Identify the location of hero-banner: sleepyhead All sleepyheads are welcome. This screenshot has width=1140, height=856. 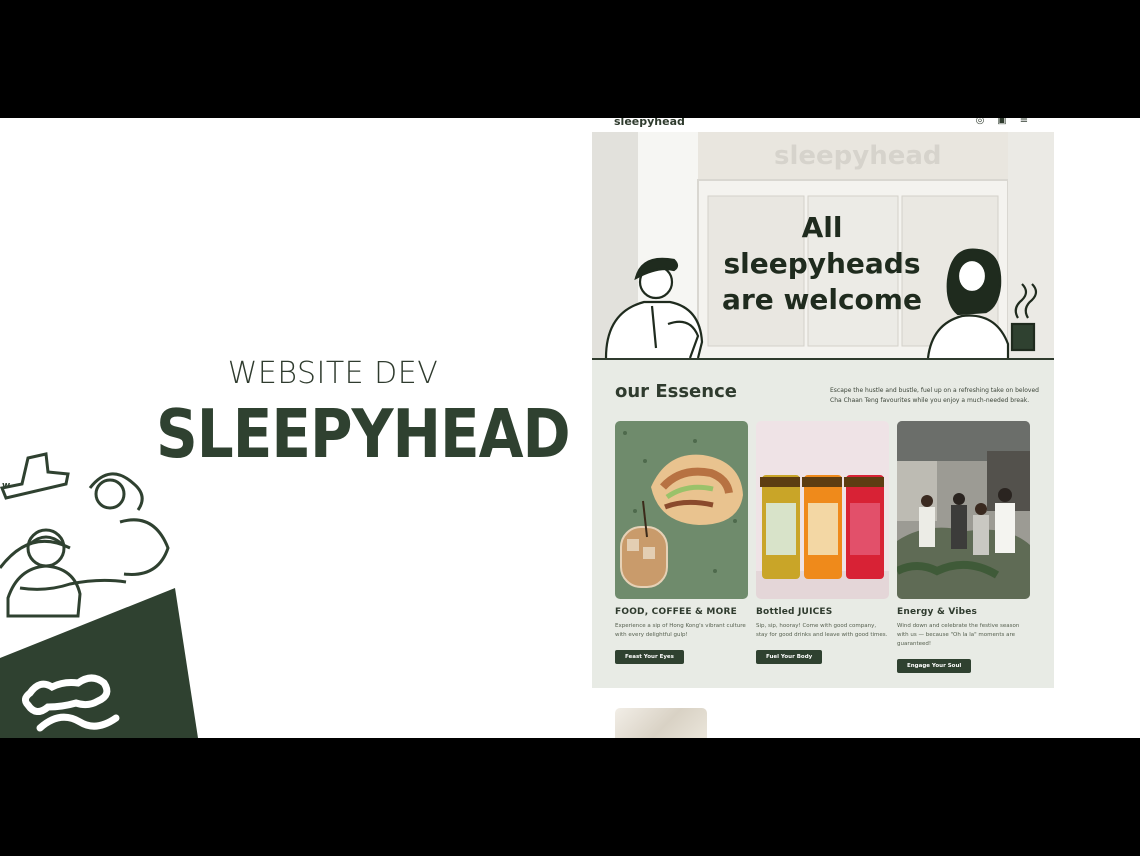
(823, 245).